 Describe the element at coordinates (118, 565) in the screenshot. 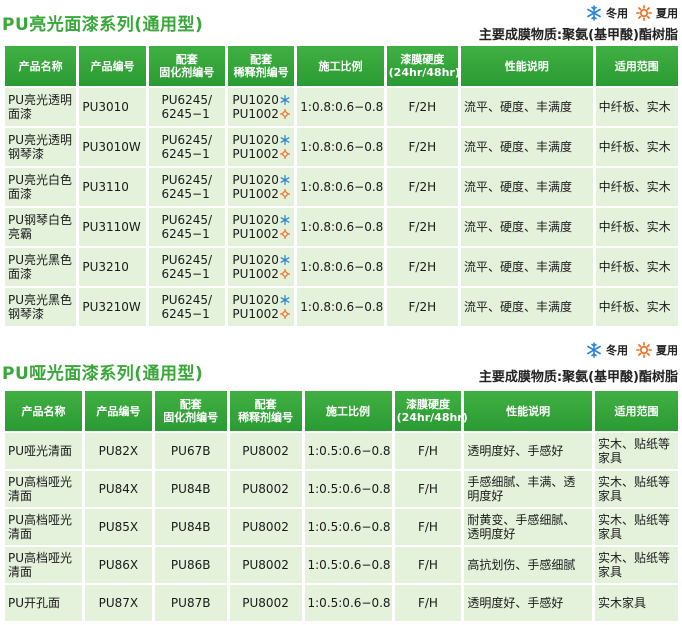

I see `product-code-cell: PU86X` at that location.